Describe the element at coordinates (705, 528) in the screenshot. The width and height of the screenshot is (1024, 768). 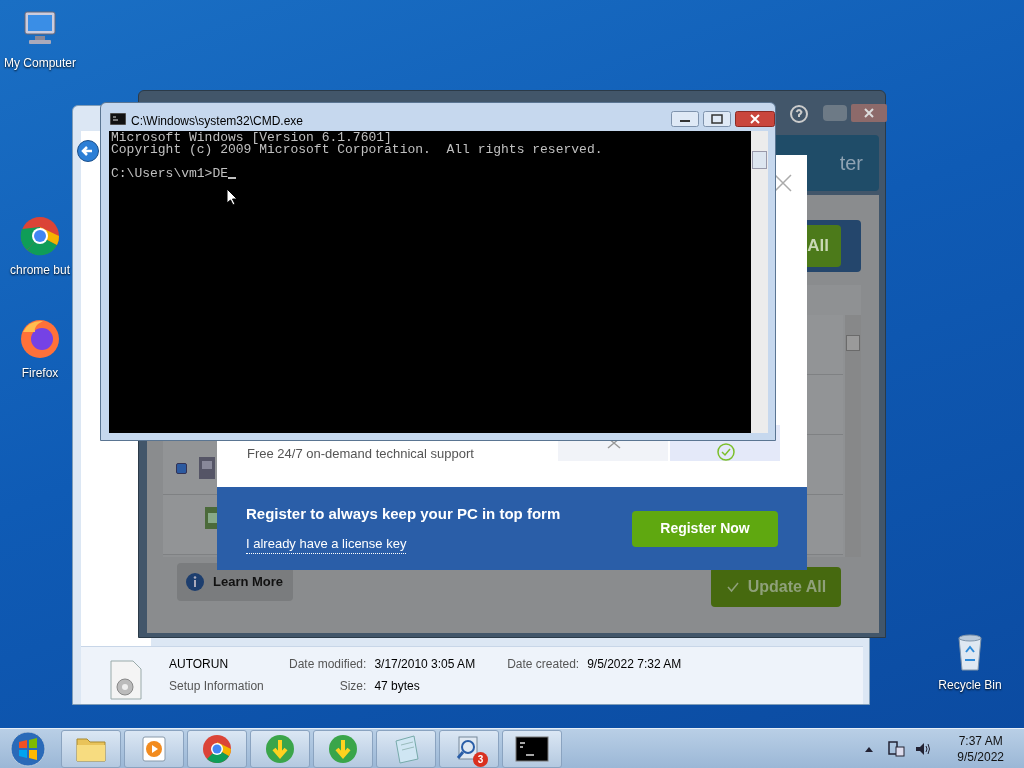
I see `register-now-button: Register Now` at that location.